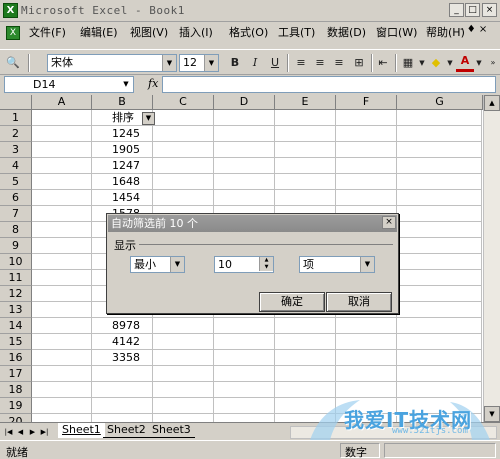 This screenshot has width=500, height=459. Describe the element at coordinates (235, 63) in the screenshot. I see `bold-button: B` at that location.